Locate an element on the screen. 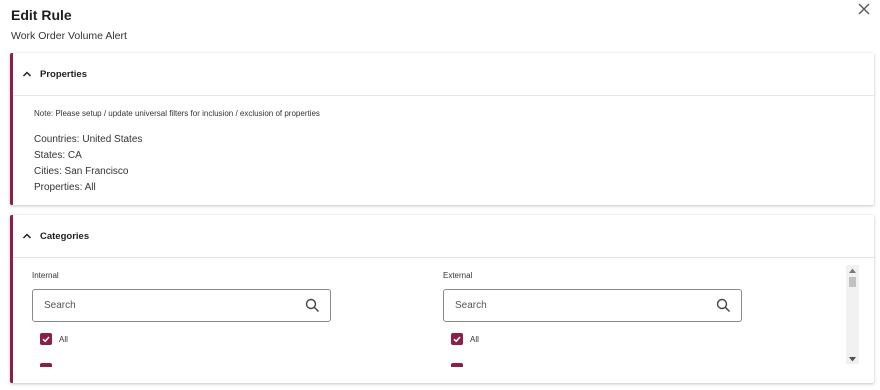  properties-item-properties: Properties: All is located at coordinates (65, 187).